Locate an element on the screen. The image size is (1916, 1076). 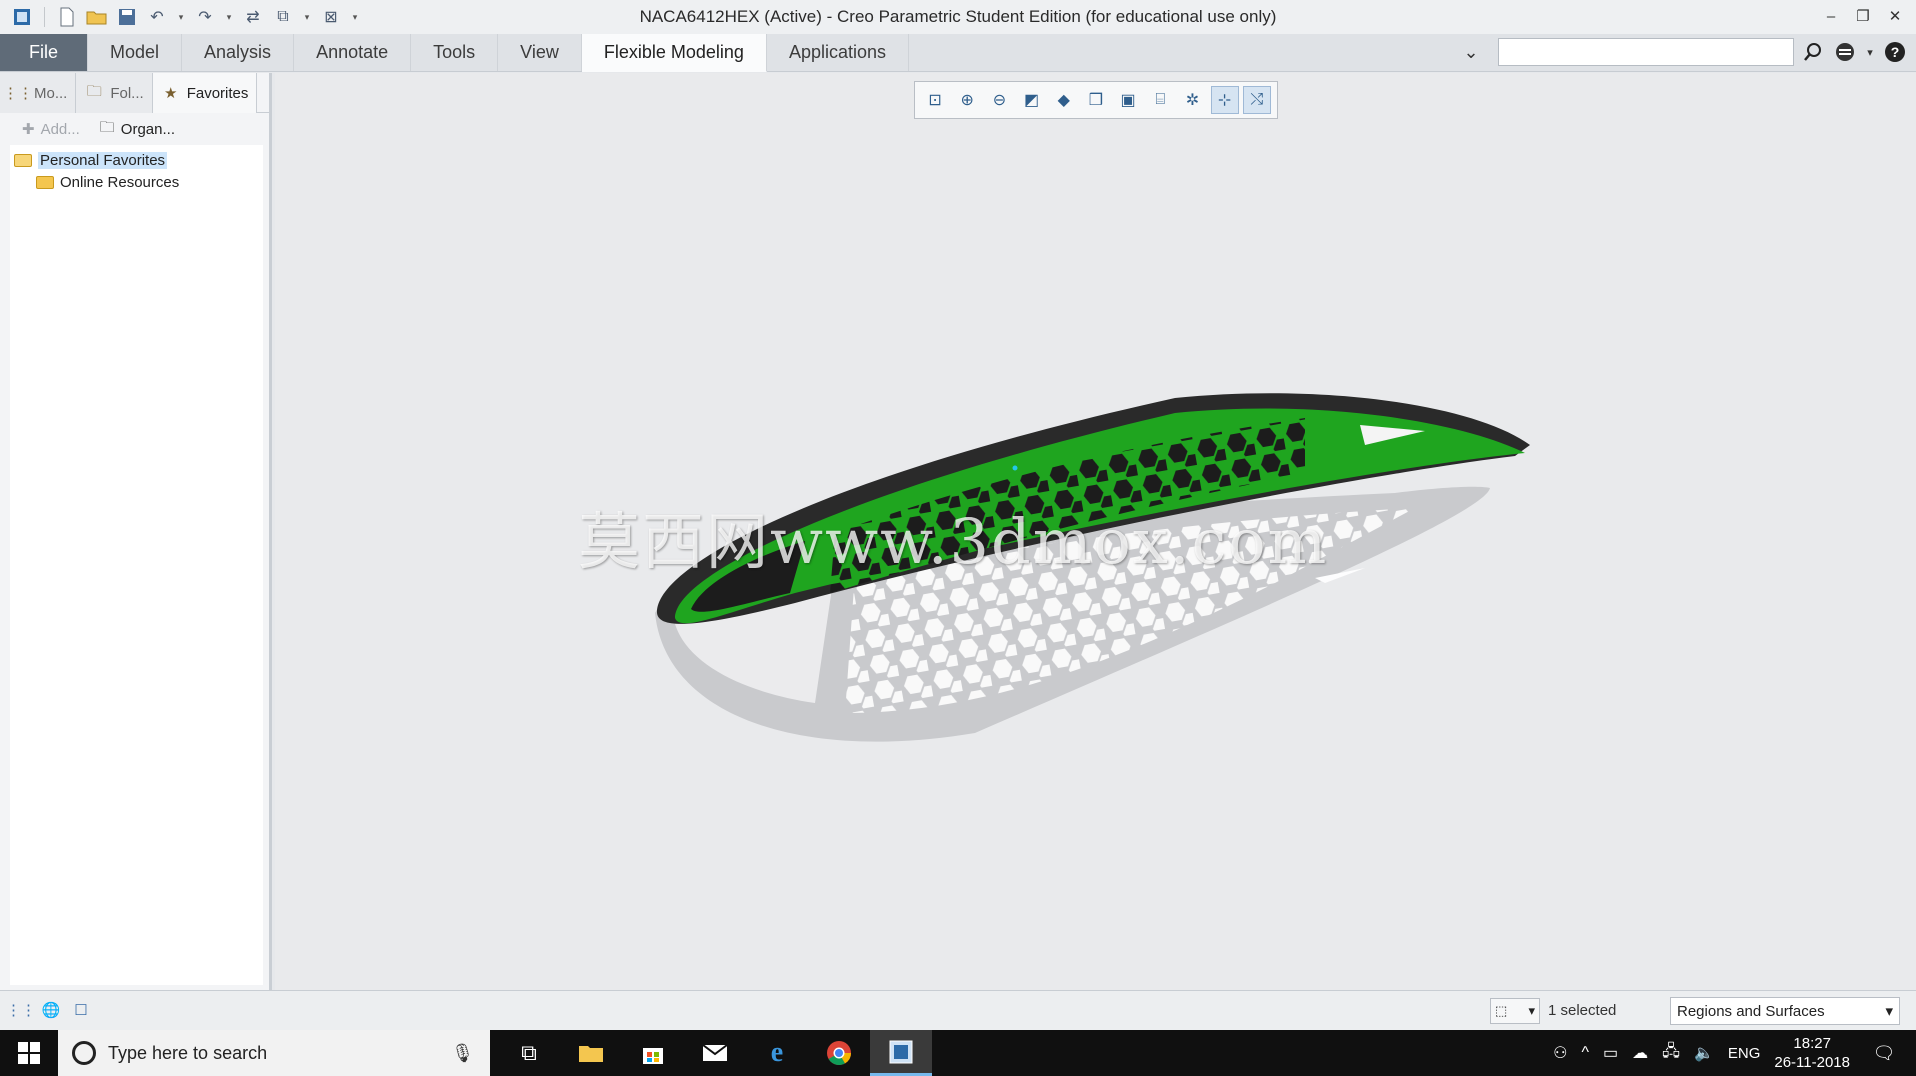
status-bar-left: ⋮⋮ 🌐 ☐ is located at coordinates (49, 1010).